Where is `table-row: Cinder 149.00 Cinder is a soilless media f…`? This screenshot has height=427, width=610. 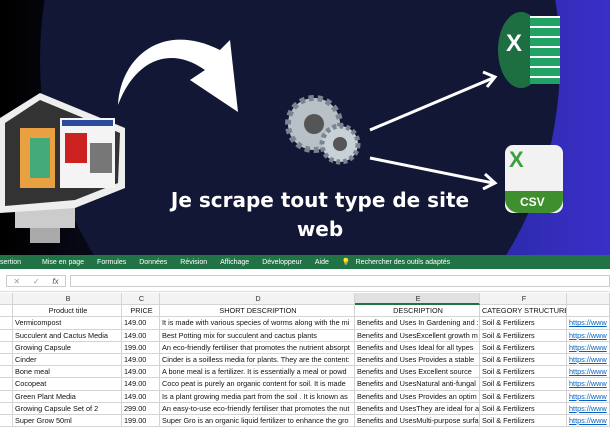
table-row: Cinder 149.00 Cinder is a soilless media f… is located at coordinates (305, 360).